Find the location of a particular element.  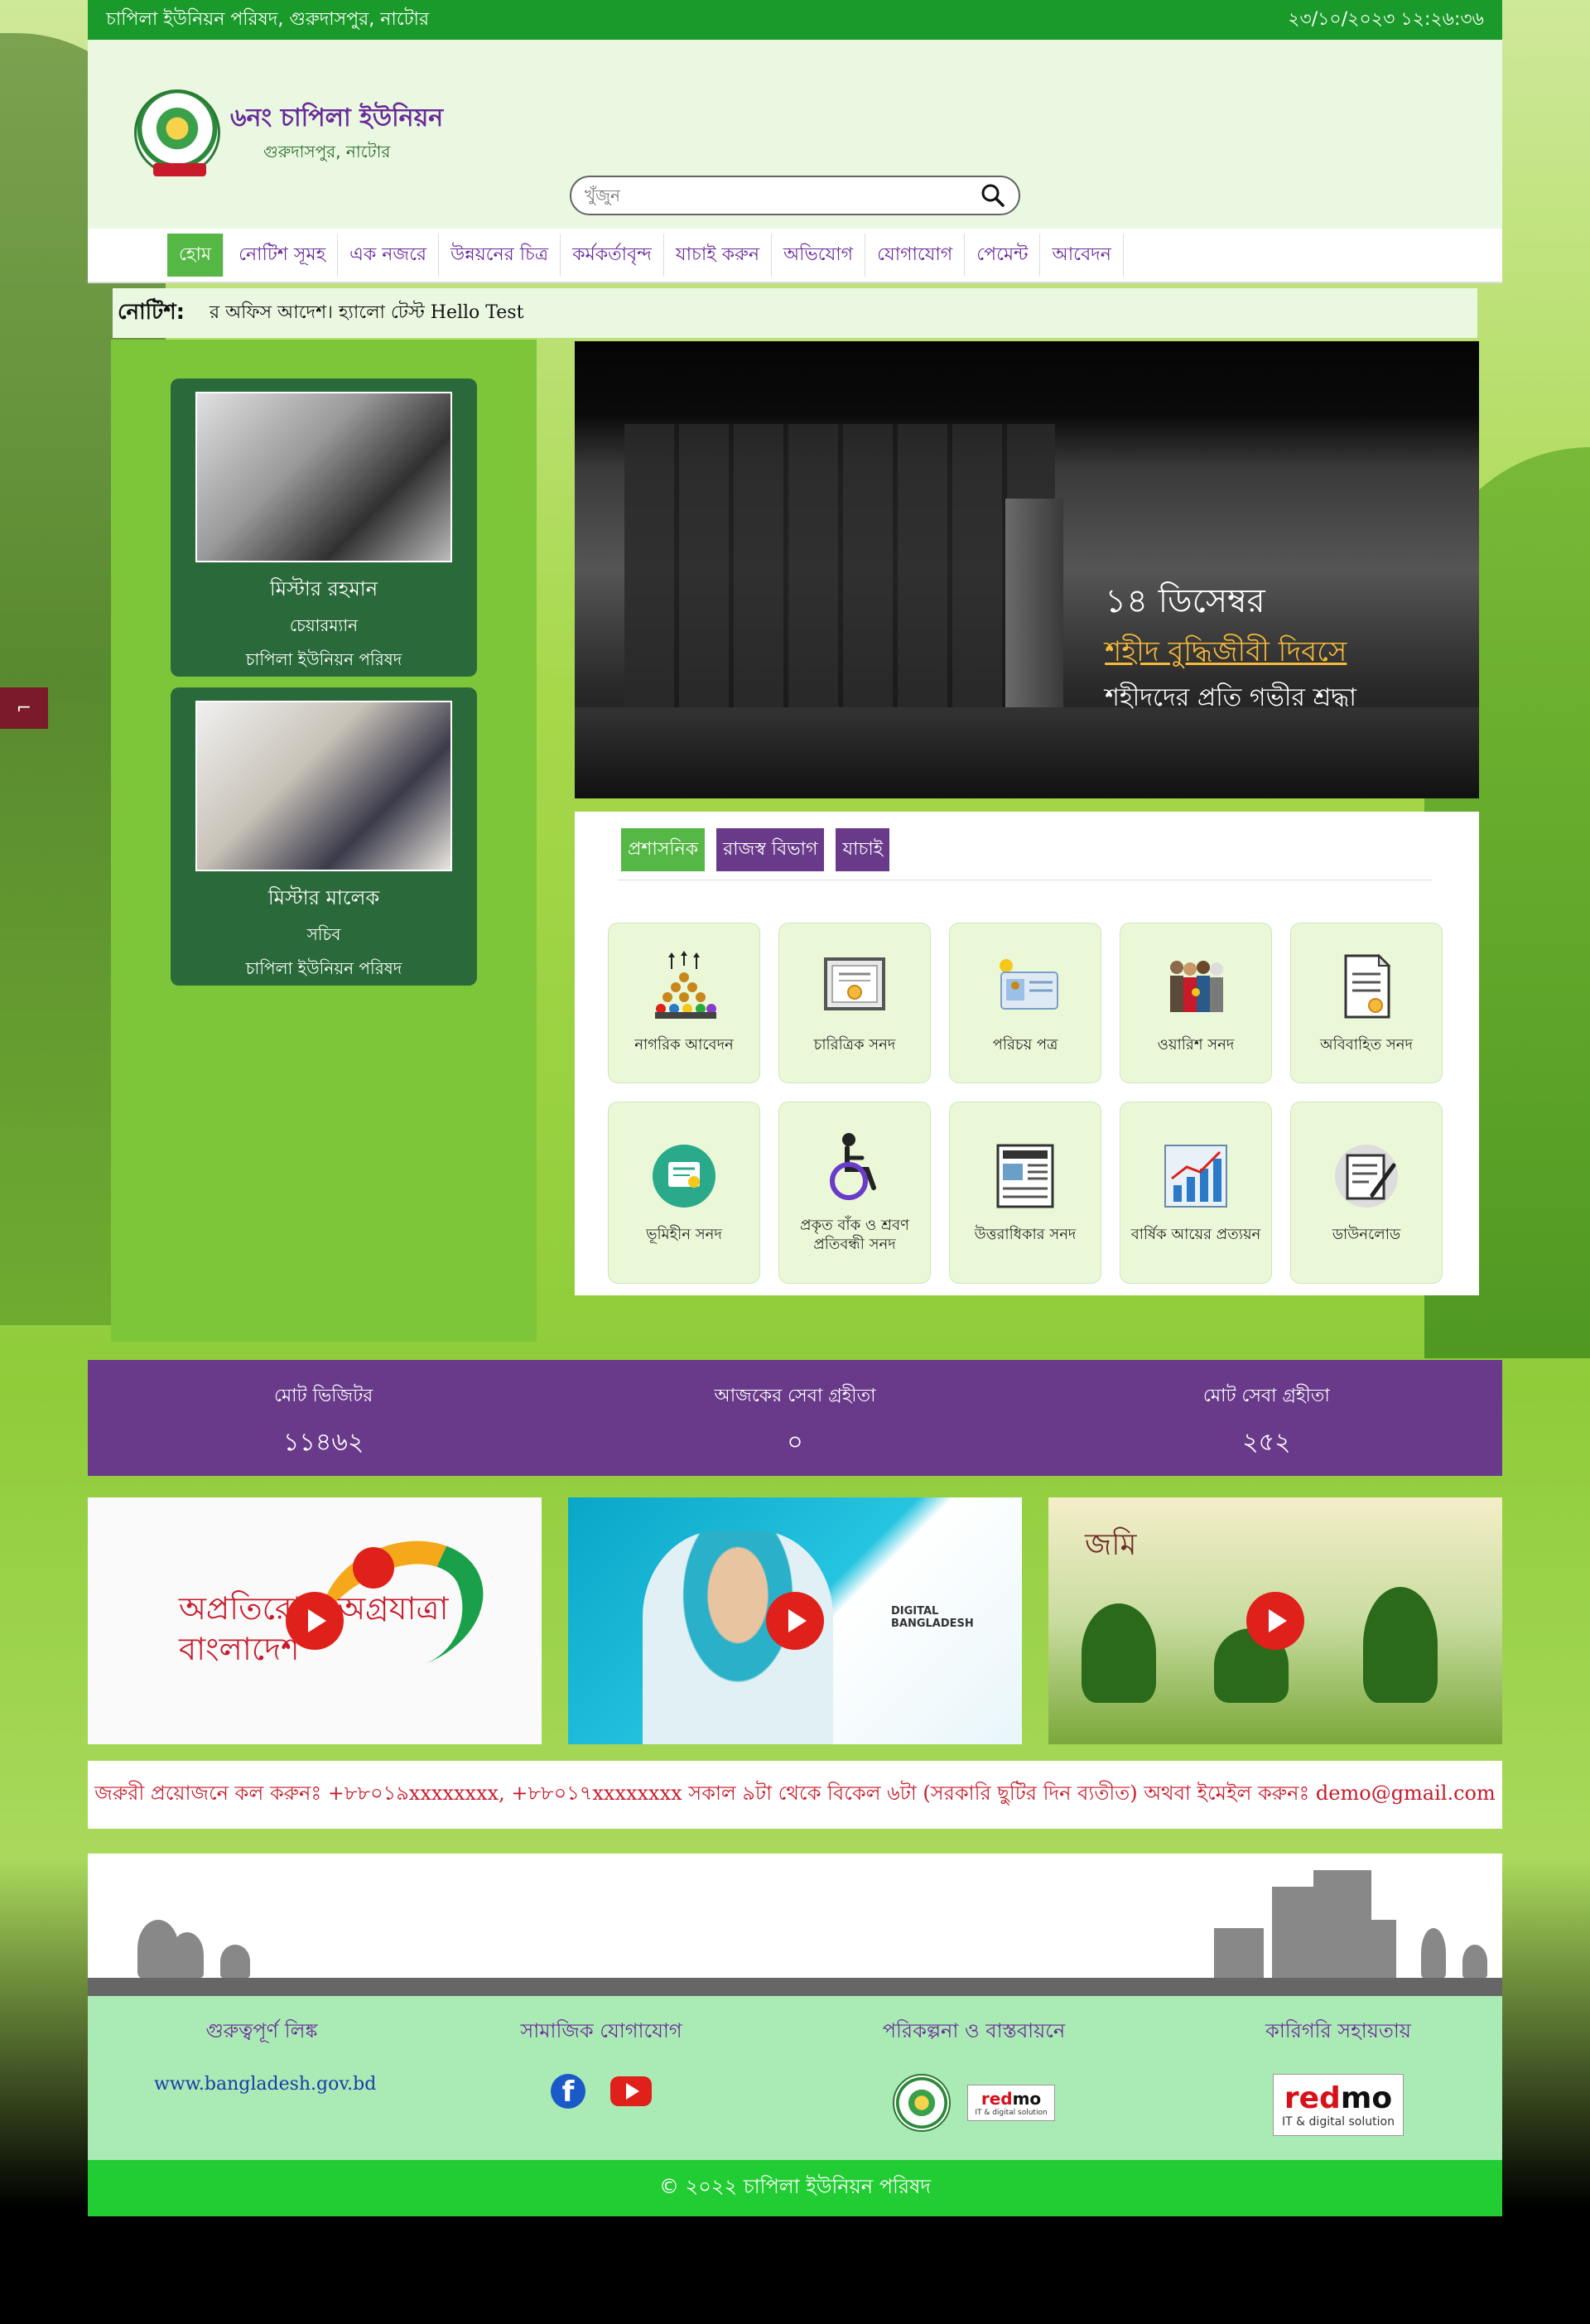

stat-label: মোট সেবা গ্রহীতা is located at coordinates (1266, 1396).